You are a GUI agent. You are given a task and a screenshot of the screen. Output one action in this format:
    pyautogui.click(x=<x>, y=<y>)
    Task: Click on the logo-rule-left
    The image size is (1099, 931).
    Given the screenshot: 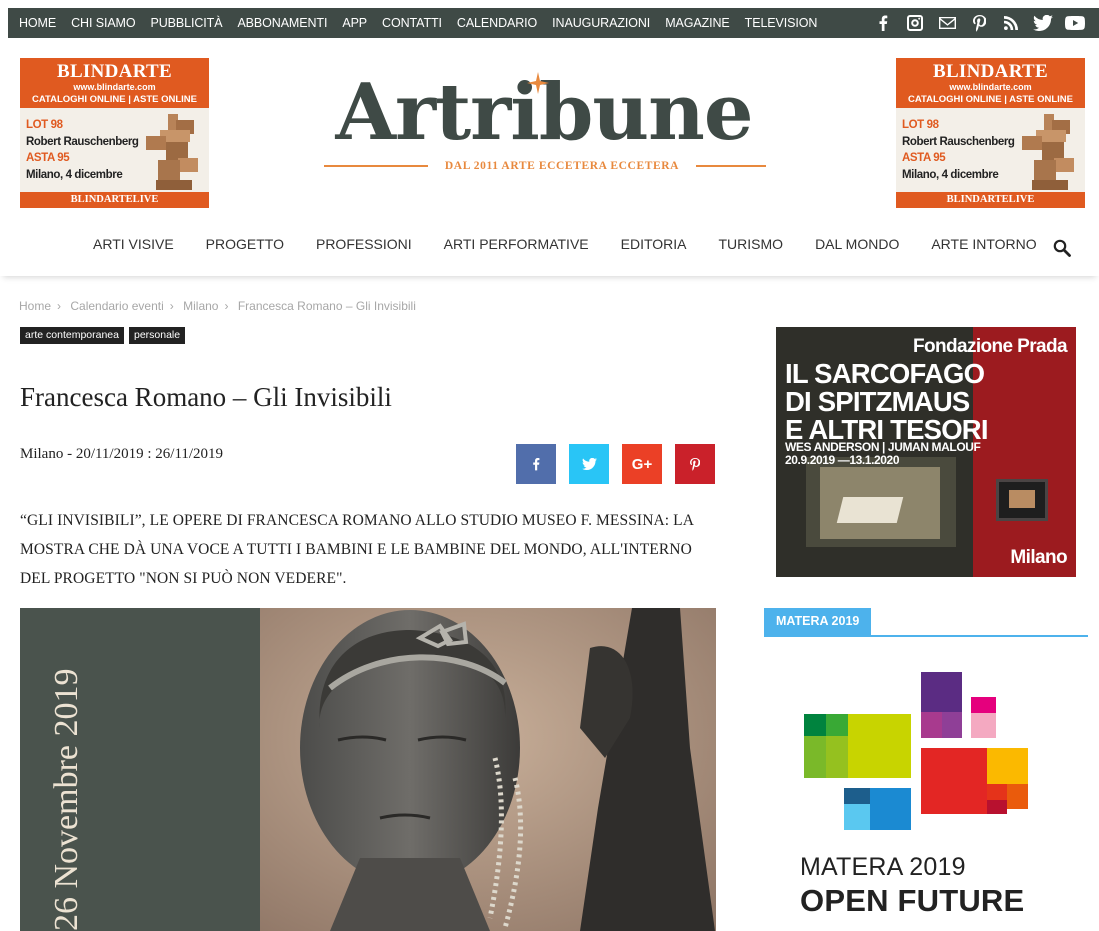 What is the action you would take?
    pyautogui.click(x=376, y=166)
    